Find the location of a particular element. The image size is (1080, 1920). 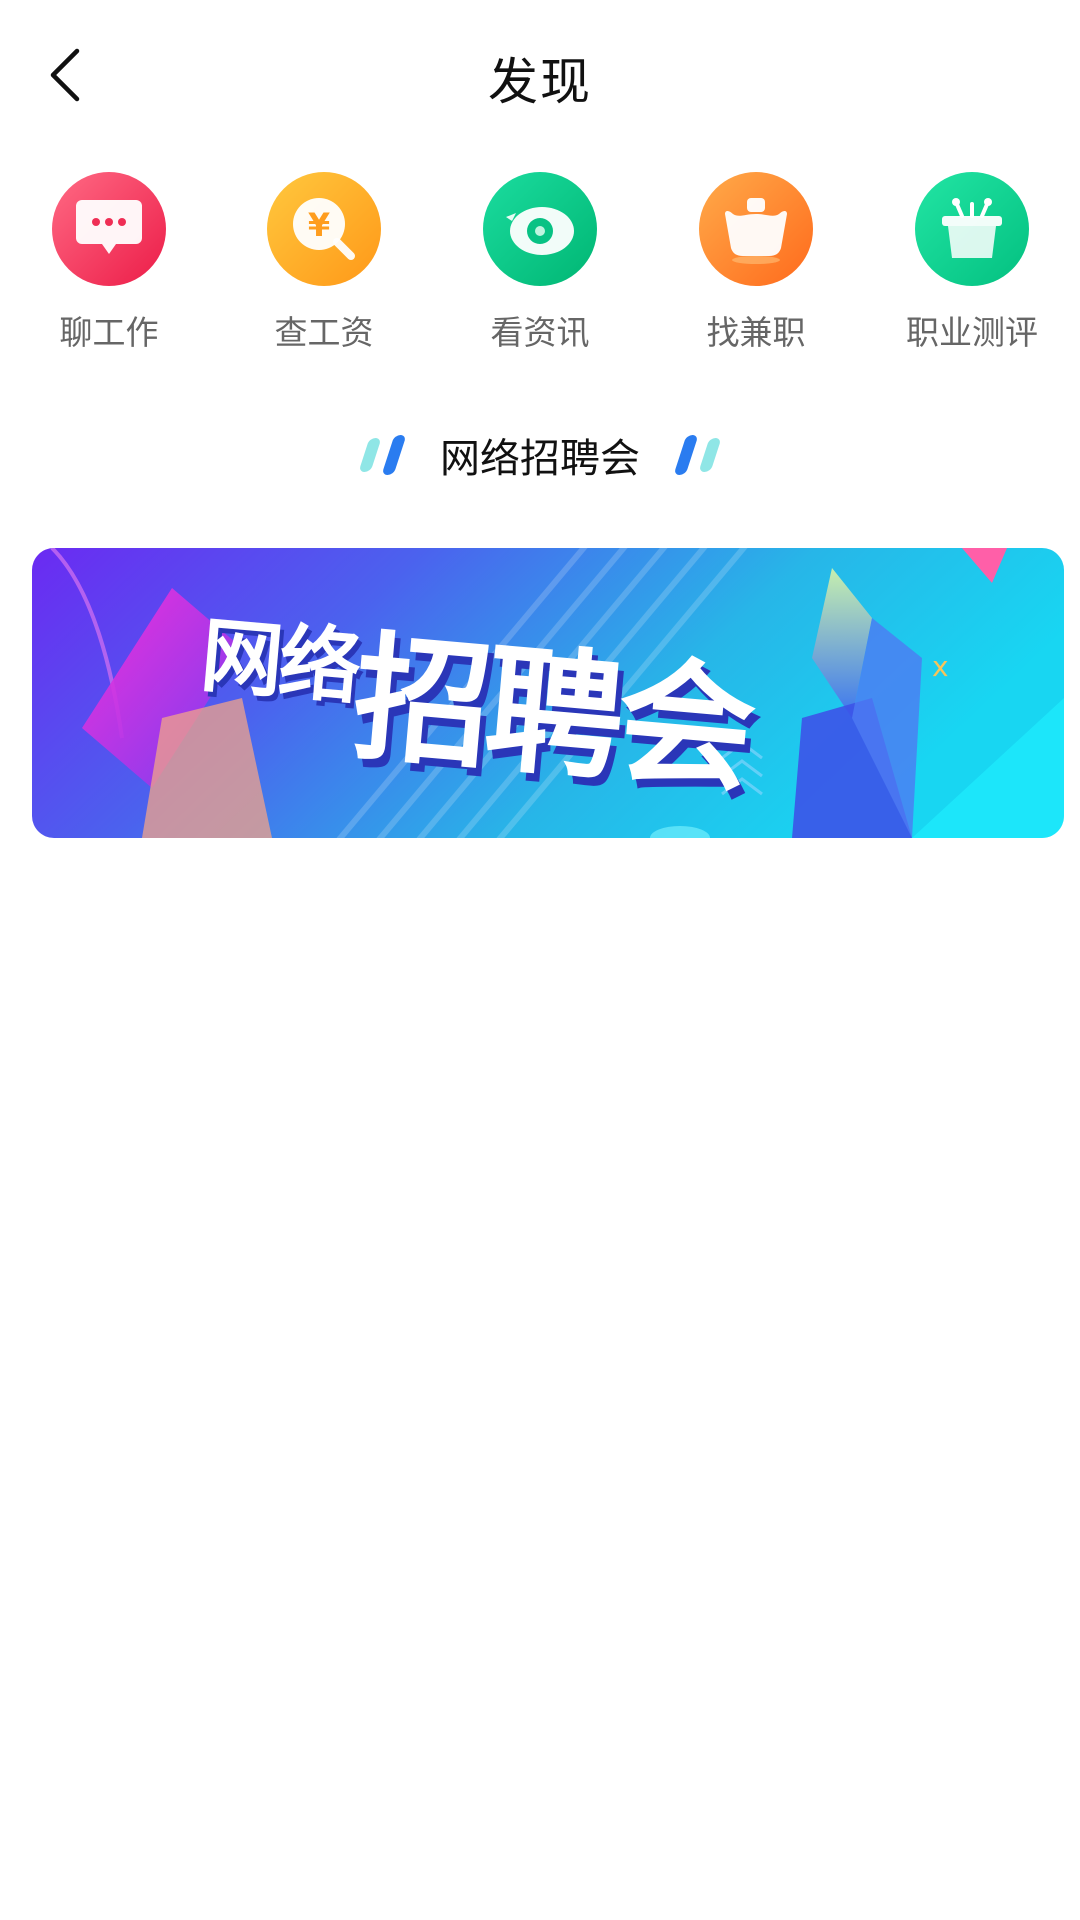

podium-icon is located at coordinates (972, 228).